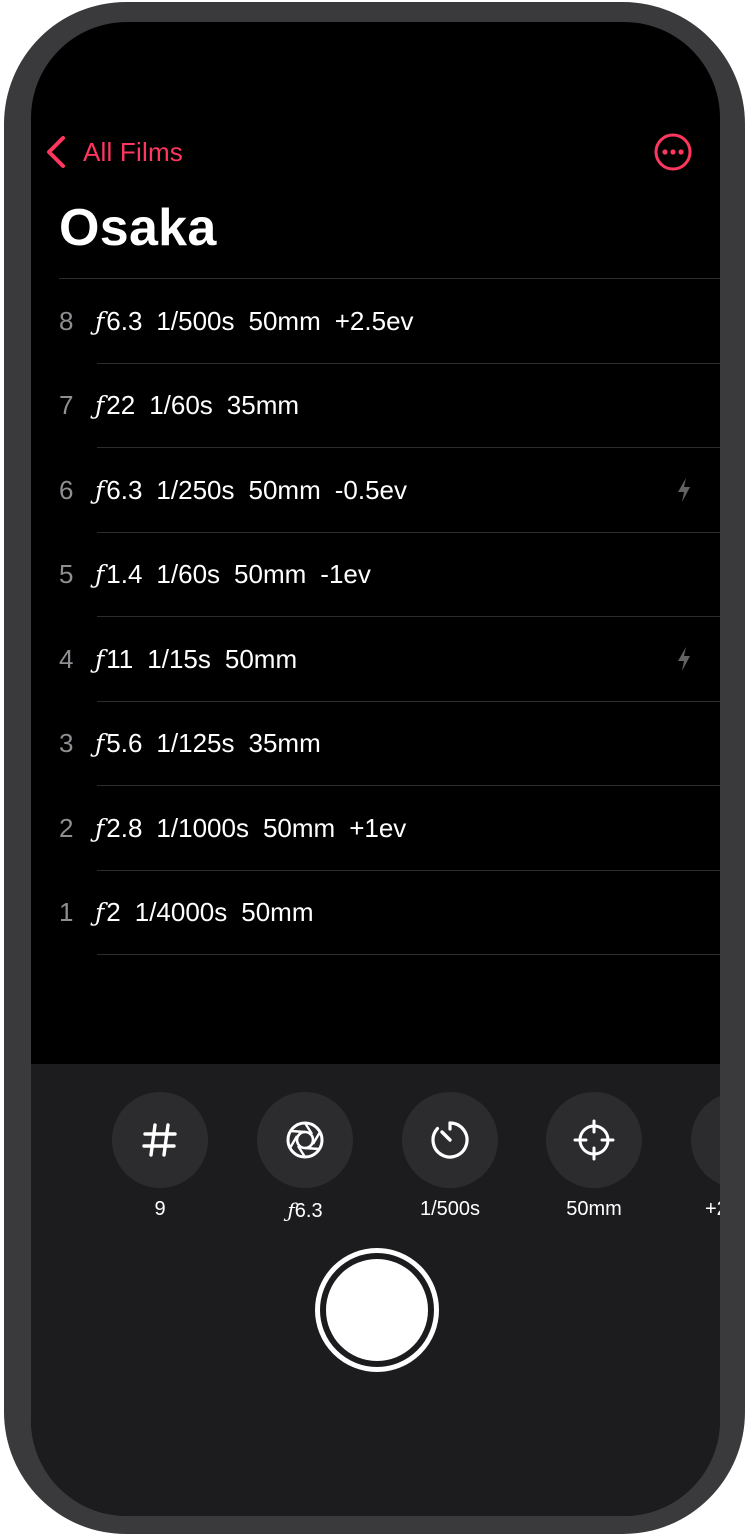 The width and height of the screenshot is (755, 1536). Describe the element at coordinates (450, 1140) in the screenshot. I see `timer-icon` at that location.